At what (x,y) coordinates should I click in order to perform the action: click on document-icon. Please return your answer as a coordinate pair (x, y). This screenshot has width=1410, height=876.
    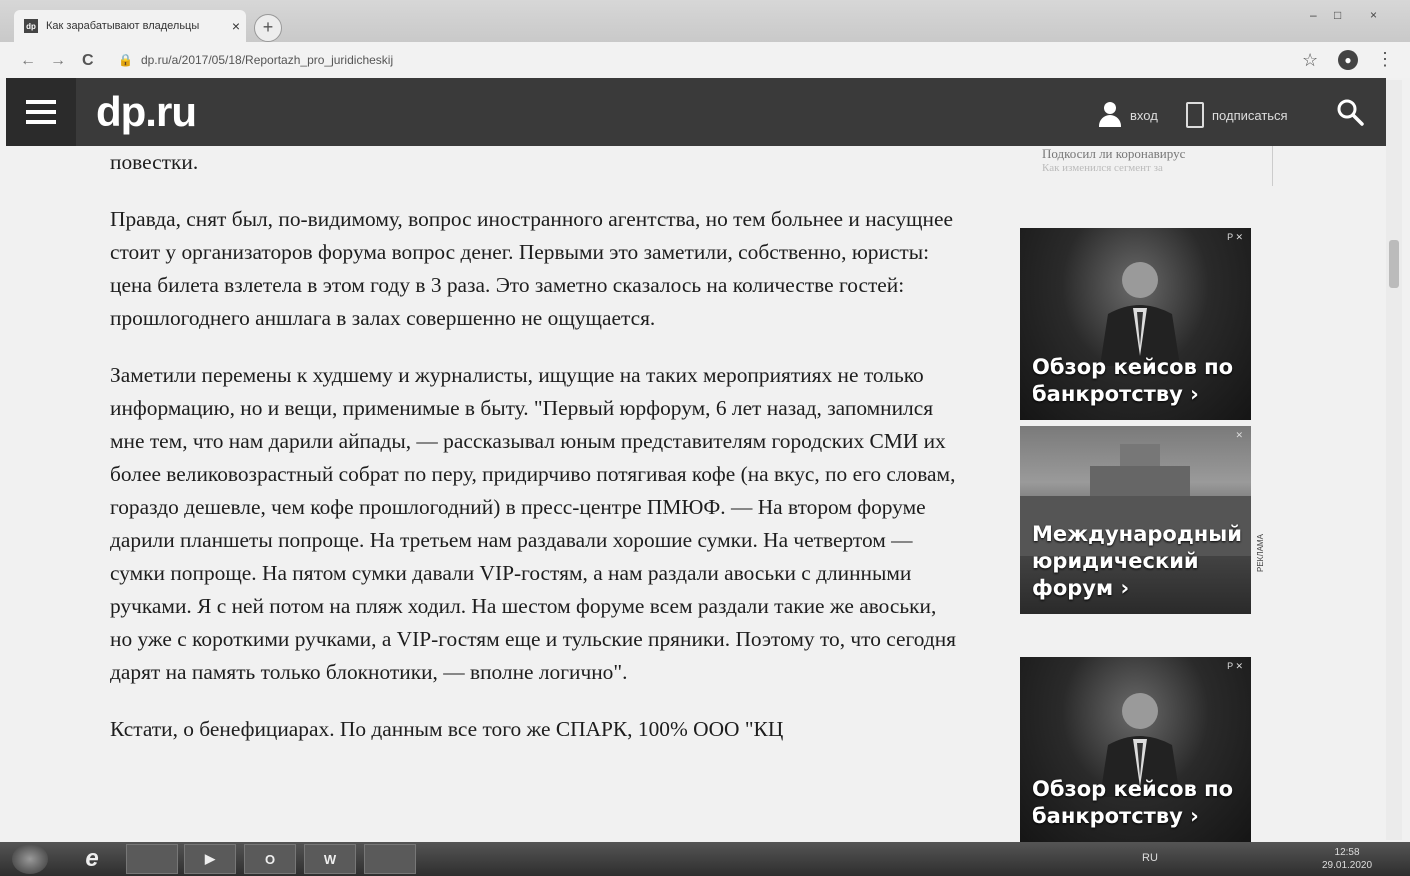
    Looking at the image, I should click on (1195, 115).